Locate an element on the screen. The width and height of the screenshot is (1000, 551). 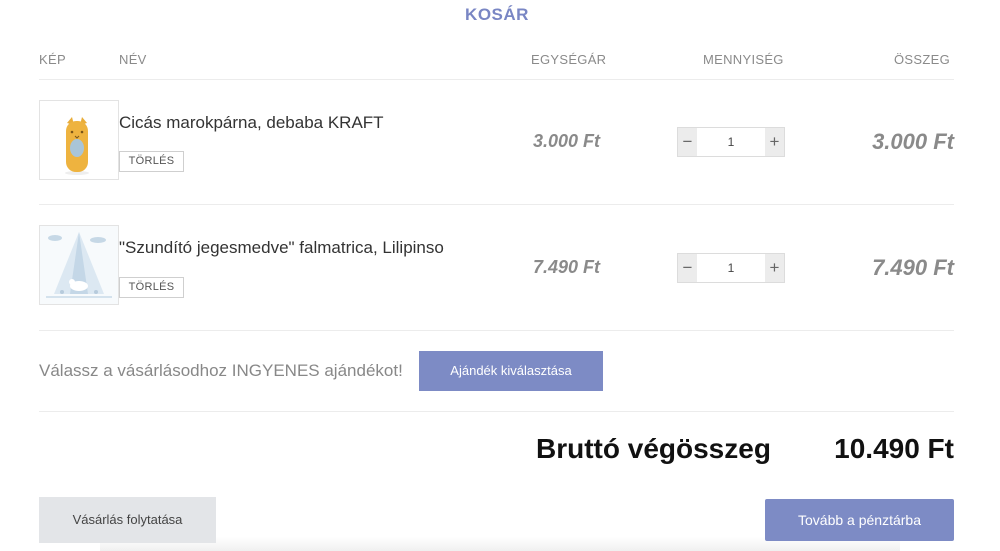
unit-price: 7.490 Ft is located at coordinates (566, 267).